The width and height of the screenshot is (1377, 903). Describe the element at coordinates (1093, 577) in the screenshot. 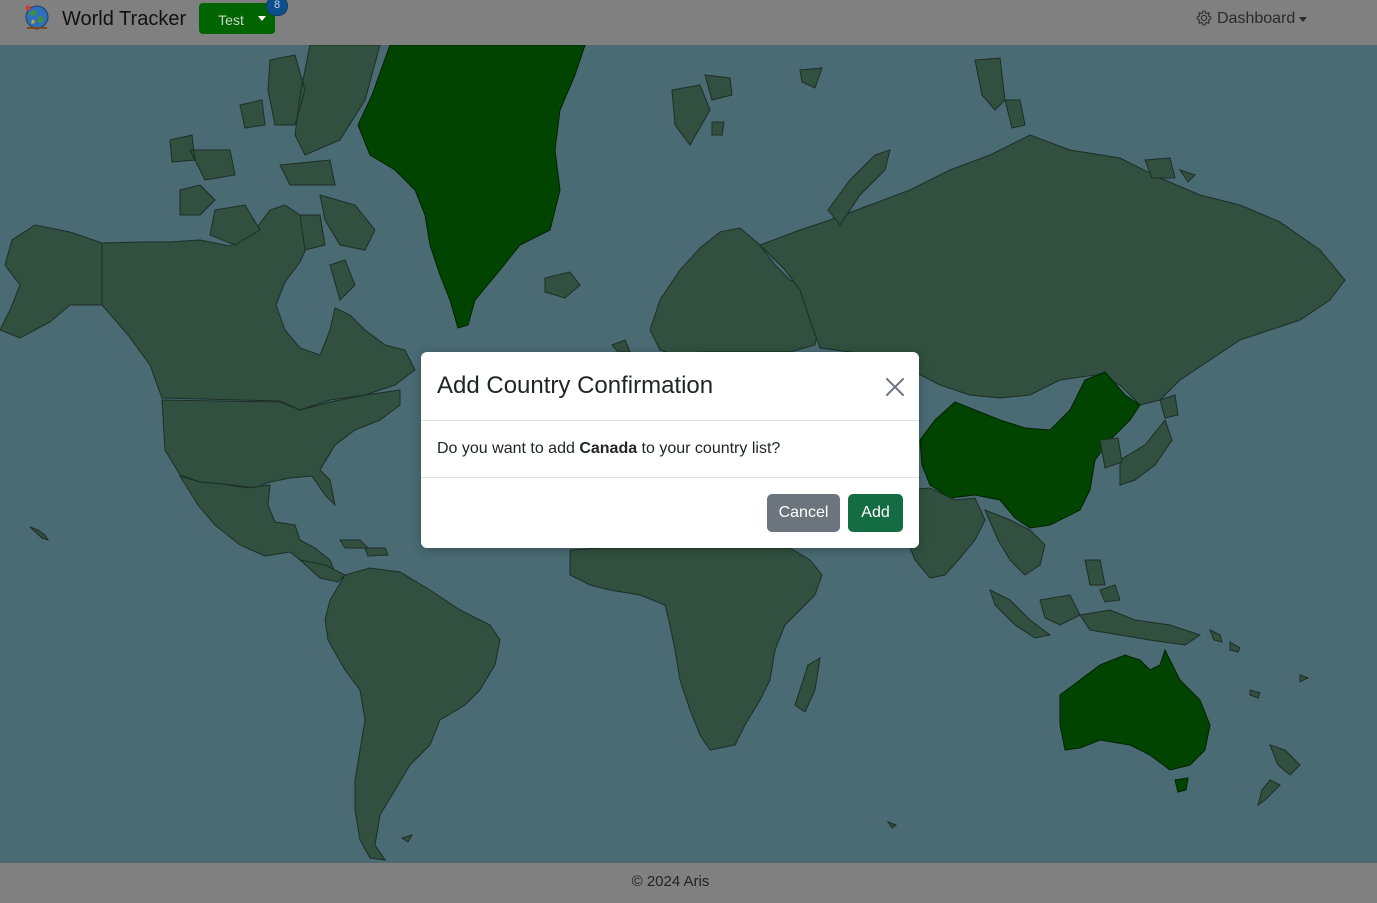

I see `southeast-asia` at that location.